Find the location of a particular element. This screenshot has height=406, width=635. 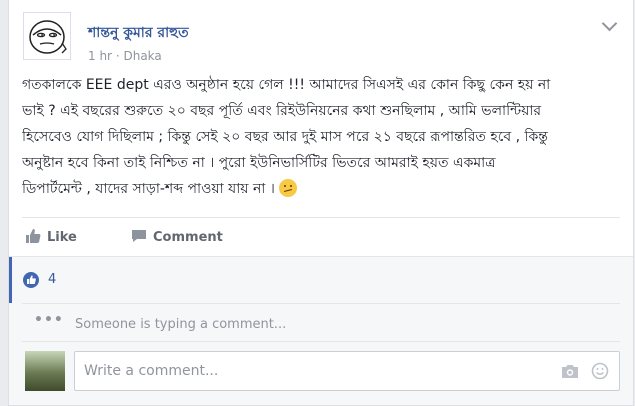

comment-label: Comment is located at coordinates (188, 237).